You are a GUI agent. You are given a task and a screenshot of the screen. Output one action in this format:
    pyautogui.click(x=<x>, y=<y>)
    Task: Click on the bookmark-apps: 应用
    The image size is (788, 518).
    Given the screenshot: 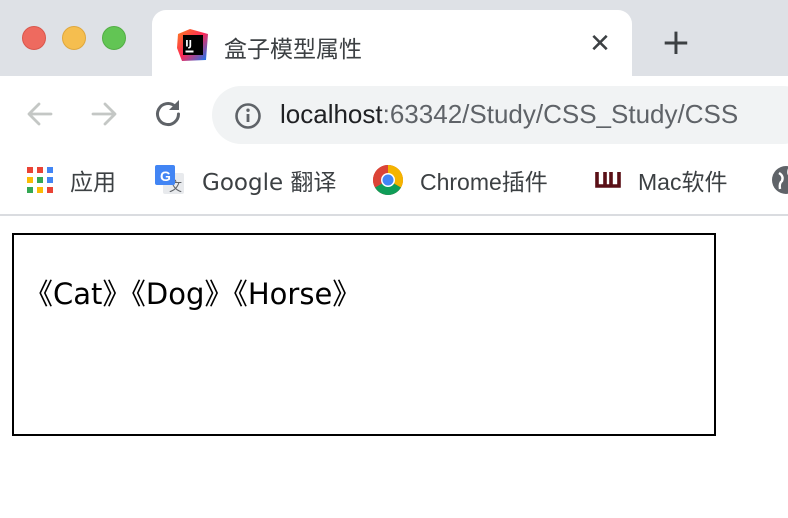 What is the action you would take?
    pyautogui.click(x=71, y=180)
    